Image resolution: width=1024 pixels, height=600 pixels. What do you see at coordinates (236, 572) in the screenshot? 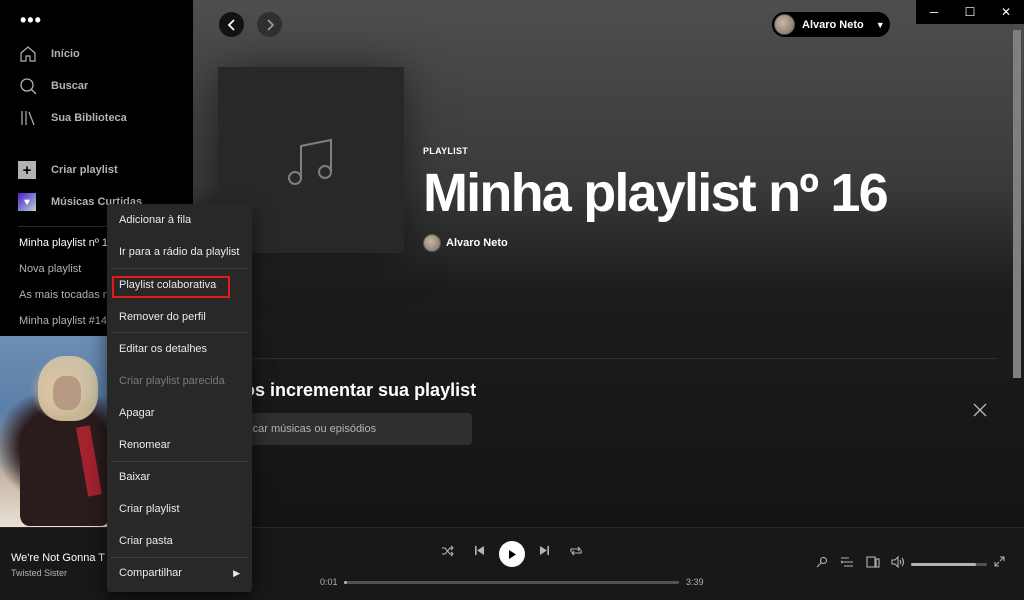
I see `submenu-arrow-icon: ▶` at bounding box center [236, 572].